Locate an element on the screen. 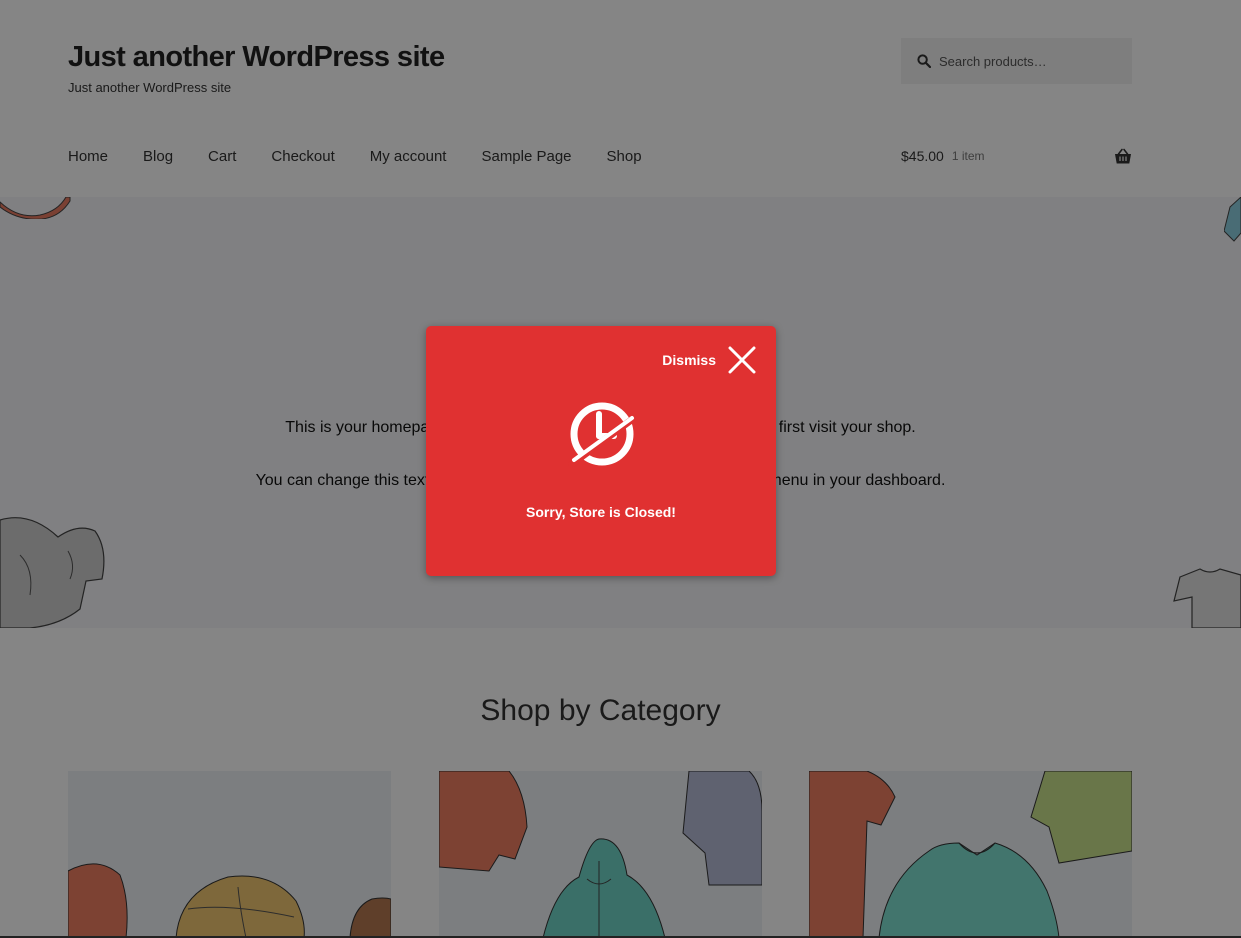 Image resolution: width=1241 pixels, height=938 pixels. store-closed-modal: Dismiss Sorry, Store is Closed! is located at coordinates (601, 451).